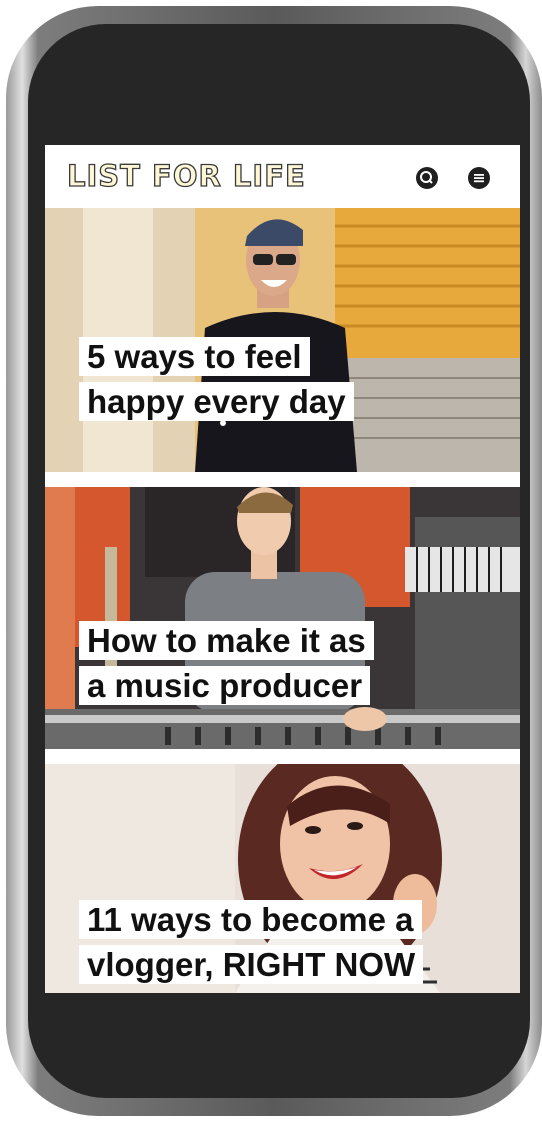  Describe the element at coordinates (216, 401) in the screenshot. I see `headline-line: happy every day` at that location.